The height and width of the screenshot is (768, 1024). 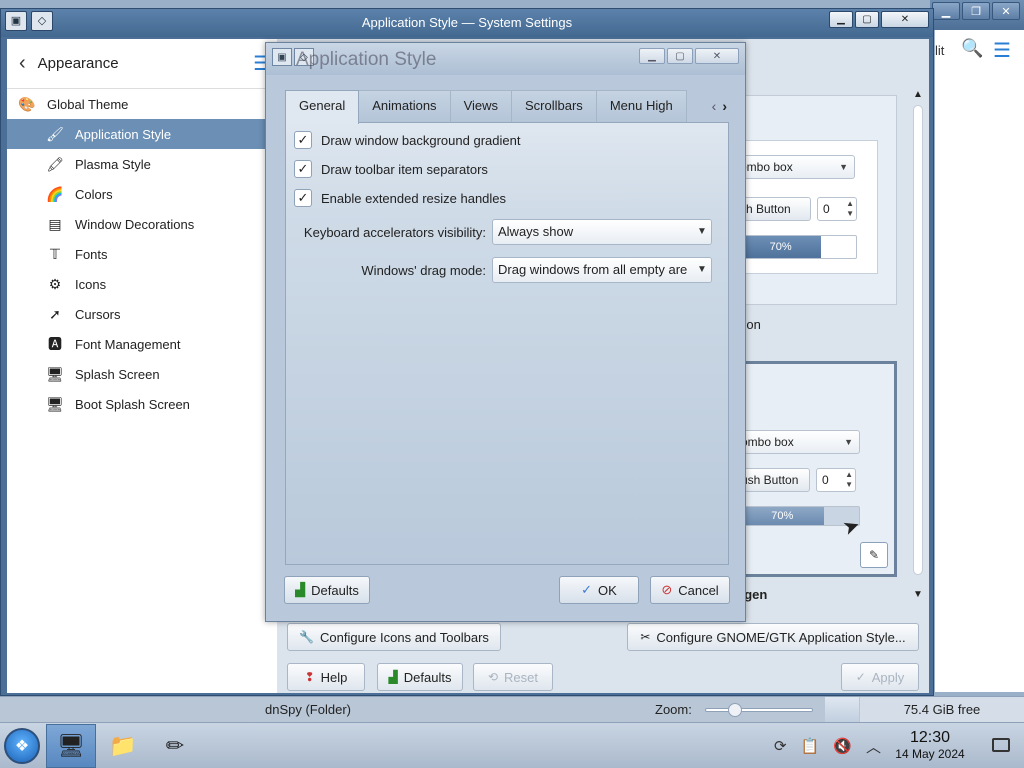 What do you see at coordinates (735, 710) in the screenshot?
I see `zoom-slider-handle` at bounding box center [735, 710].